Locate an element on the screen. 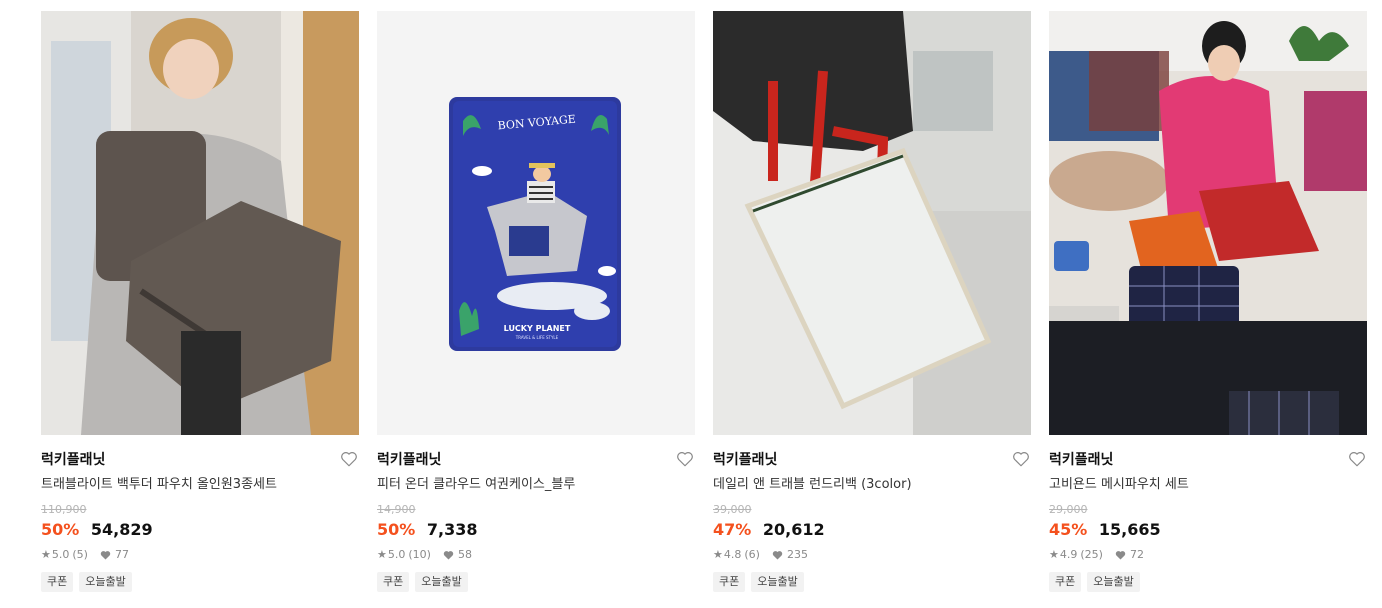 Image resolution: width=1382 pixels, height=608 pixels. price-row: 45% 15,665 is located at coordinates (1208, 530).